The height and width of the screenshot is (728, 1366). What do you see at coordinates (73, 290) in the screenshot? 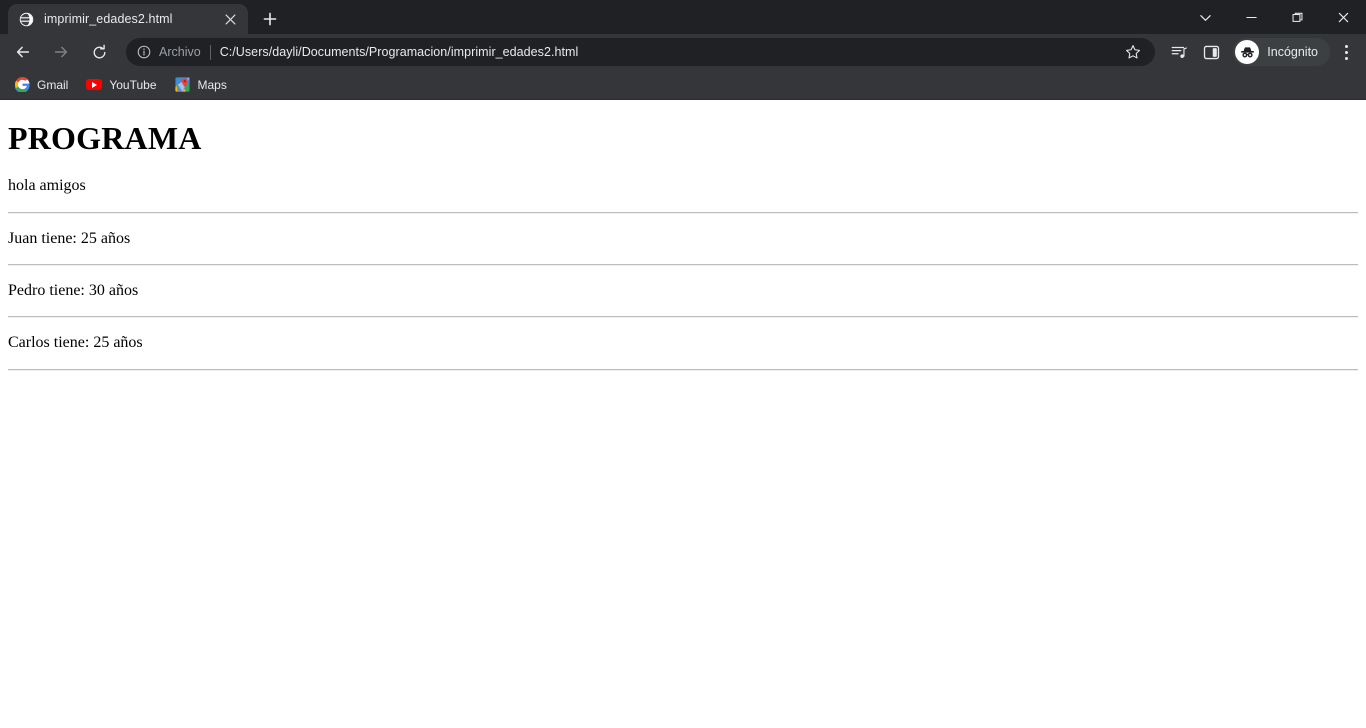
I see `age-entry-pedro: Pedro tiene: 30 años` at bounding box center [73, 290].